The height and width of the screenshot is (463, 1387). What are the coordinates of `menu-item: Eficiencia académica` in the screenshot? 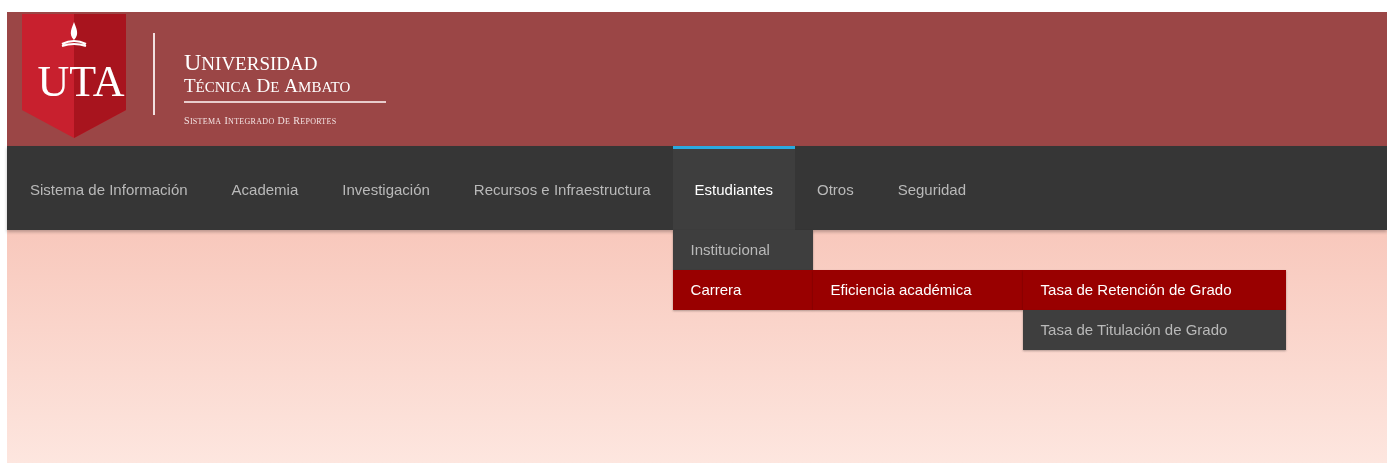 It's located at (917, 290).